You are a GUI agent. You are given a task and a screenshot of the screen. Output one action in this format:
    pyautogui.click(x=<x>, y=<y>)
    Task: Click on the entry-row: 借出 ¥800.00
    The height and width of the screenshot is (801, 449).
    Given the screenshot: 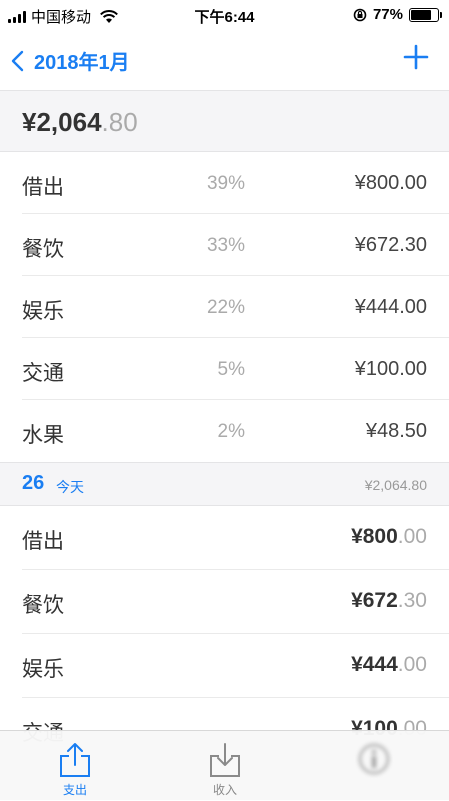 What is the action you would take?
    pyautogui.click(x=224, y=538)
    